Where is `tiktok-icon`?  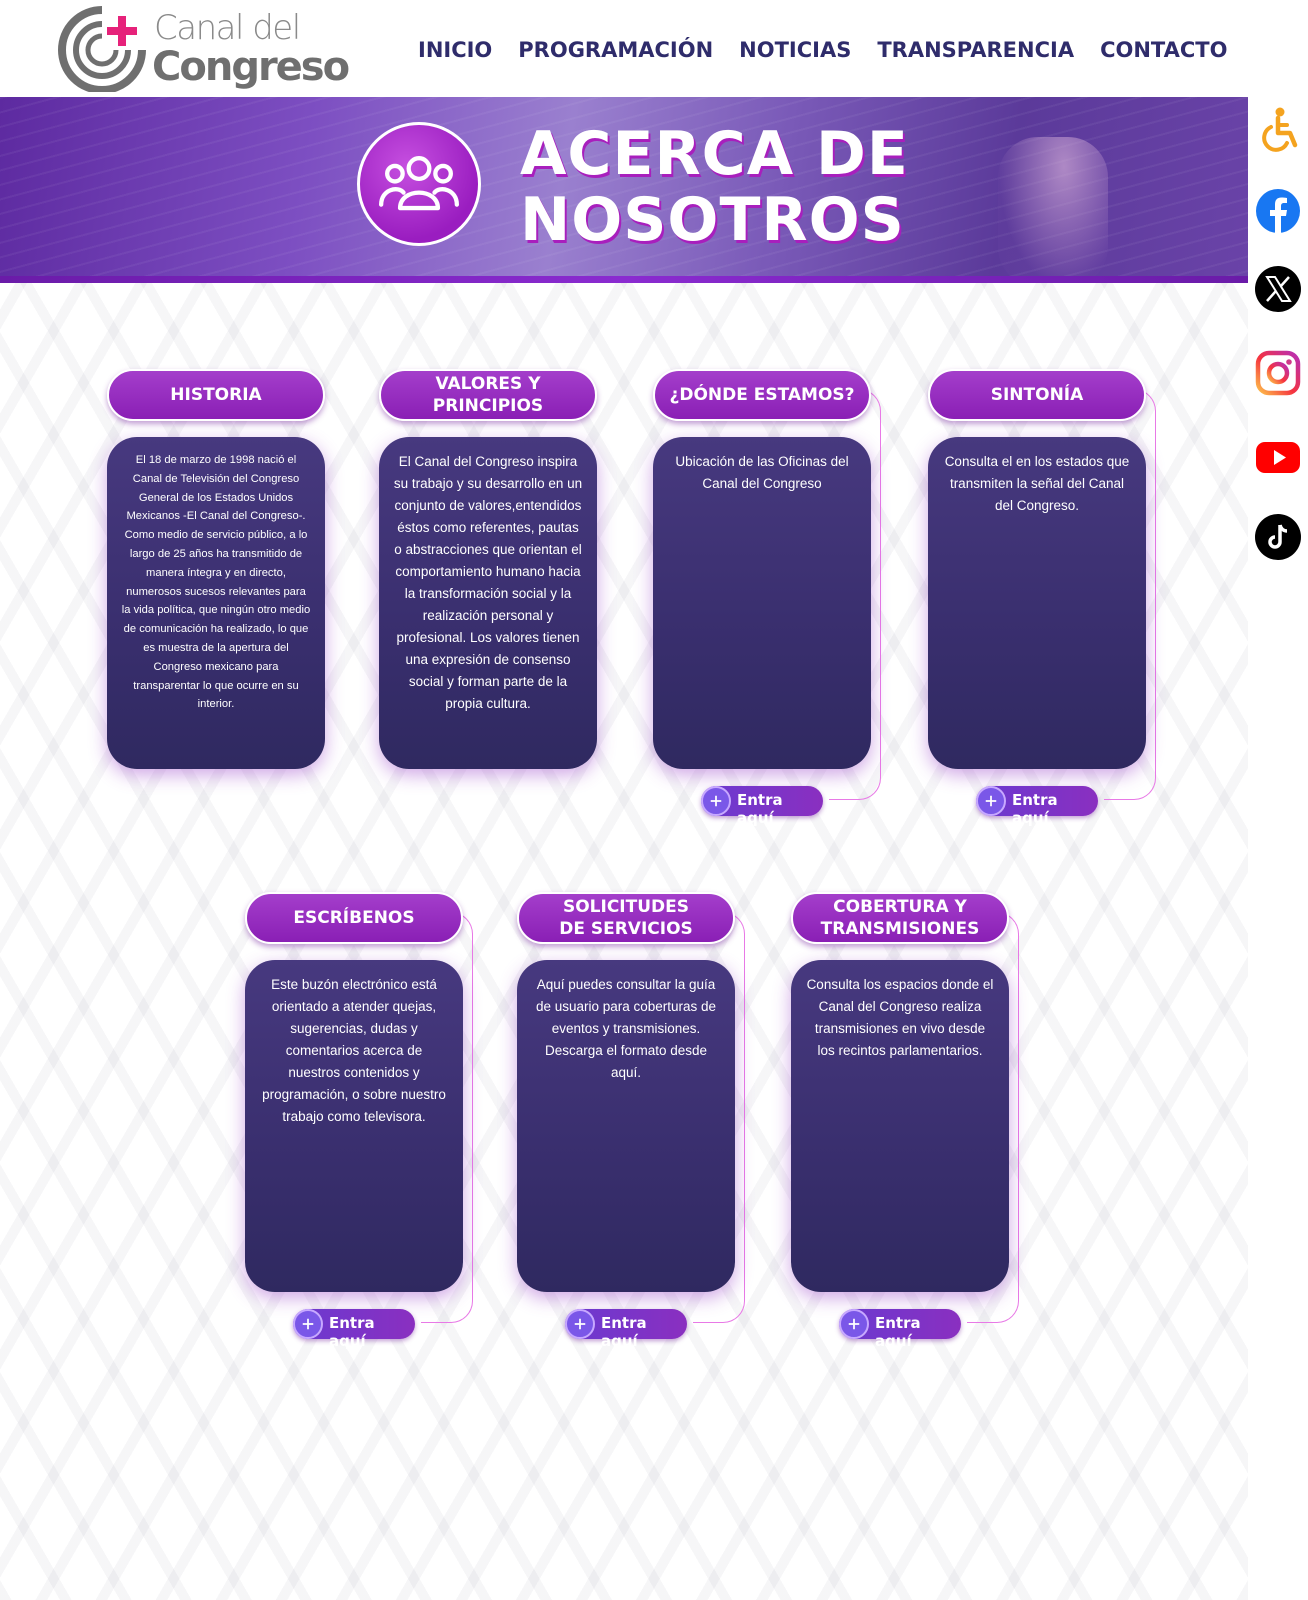
tiktok-icon is located at coordinates (1278, 537).